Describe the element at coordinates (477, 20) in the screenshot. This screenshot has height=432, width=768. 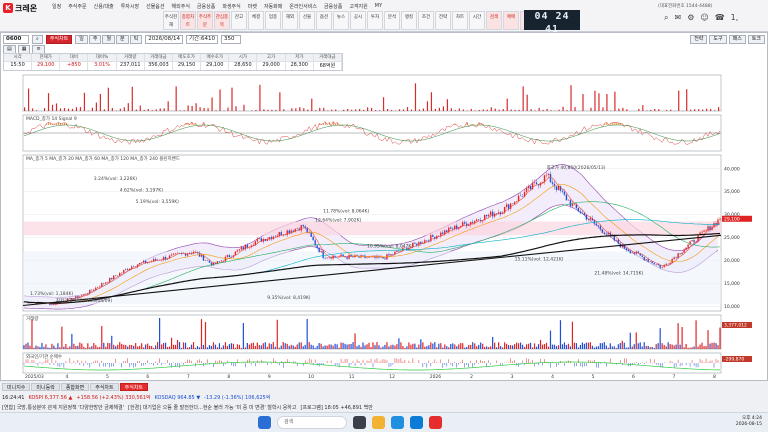
I see `toolbar-button: 시간` at that location.